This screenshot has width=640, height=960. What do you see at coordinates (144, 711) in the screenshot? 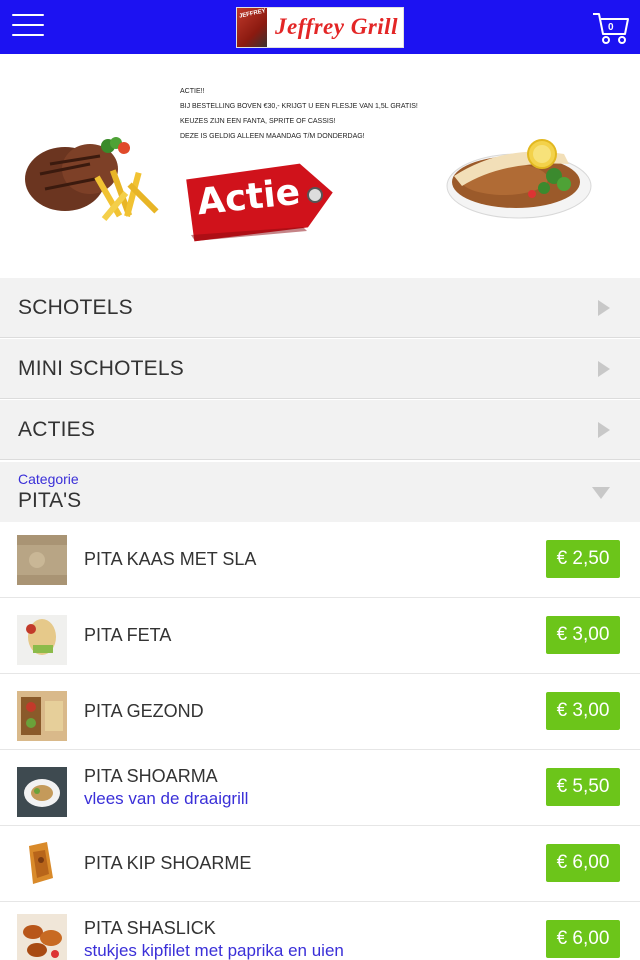
I see `item-name: PITA GEZOND` at bounding box center [144, 711].